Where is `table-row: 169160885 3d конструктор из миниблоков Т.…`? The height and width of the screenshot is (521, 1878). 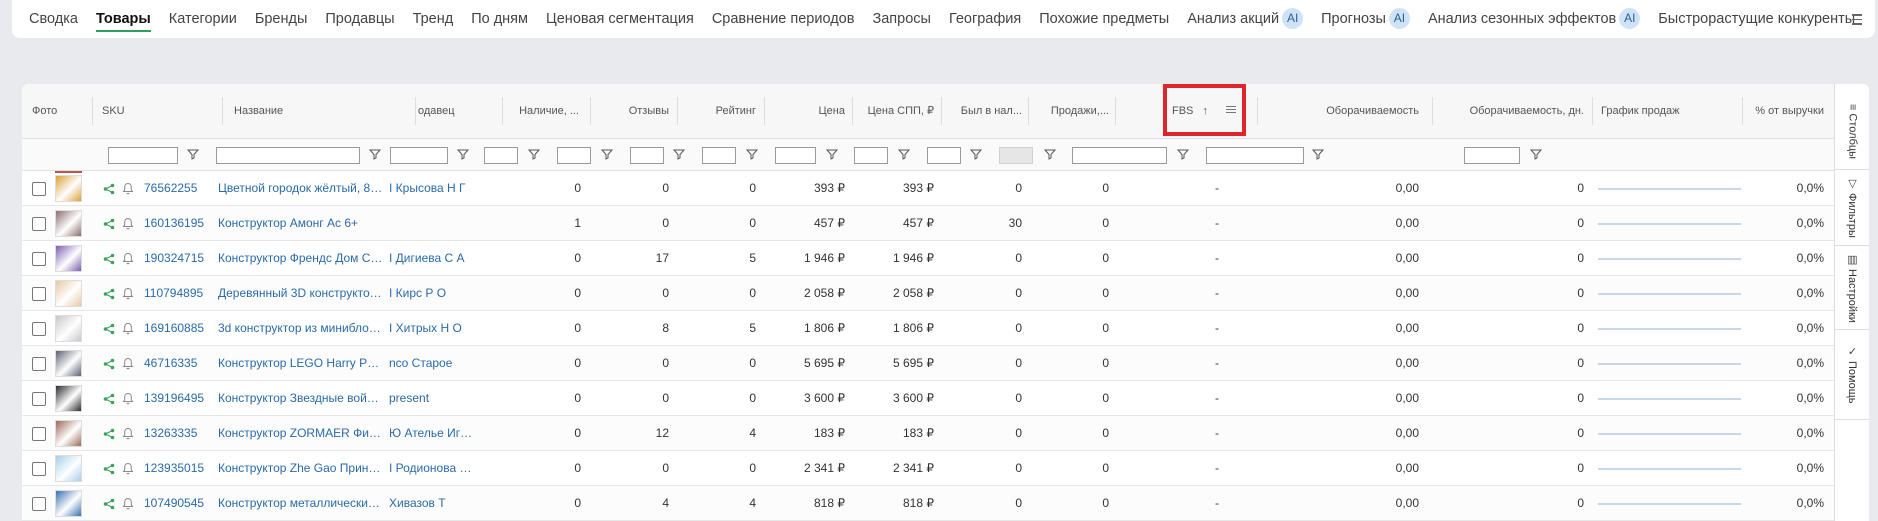
table-row: 169160885 3d конструктор из миниблоков Т.… is located at coordinates (928, 328).